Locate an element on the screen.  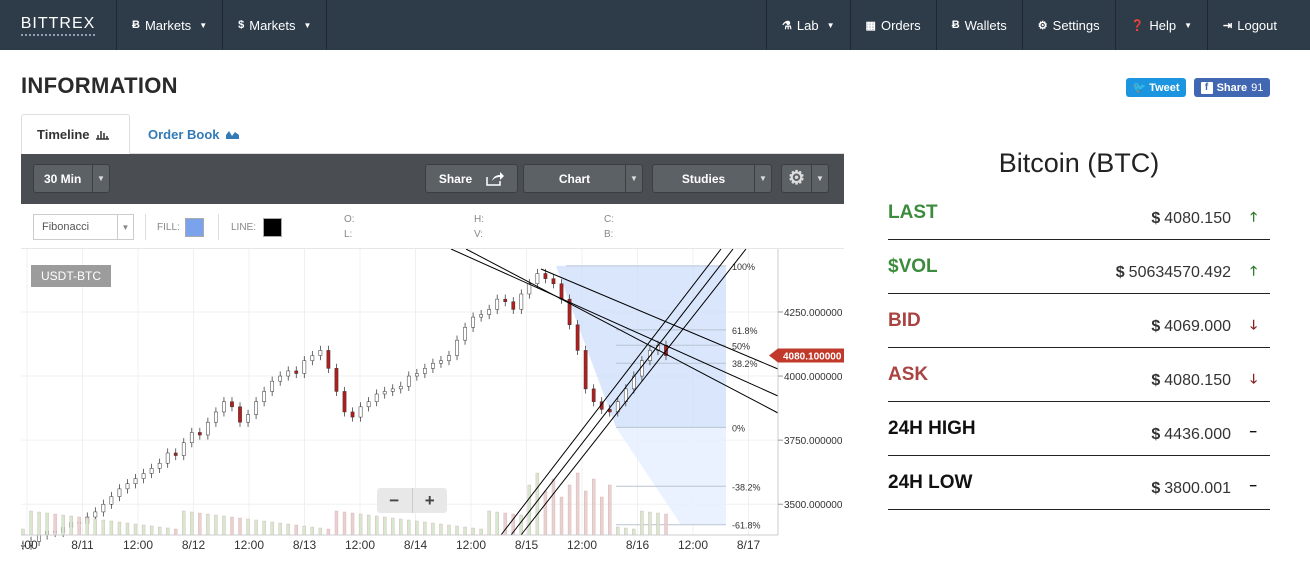
facebook-share-button: f Share 91 is located at coordinates (1232, 87).